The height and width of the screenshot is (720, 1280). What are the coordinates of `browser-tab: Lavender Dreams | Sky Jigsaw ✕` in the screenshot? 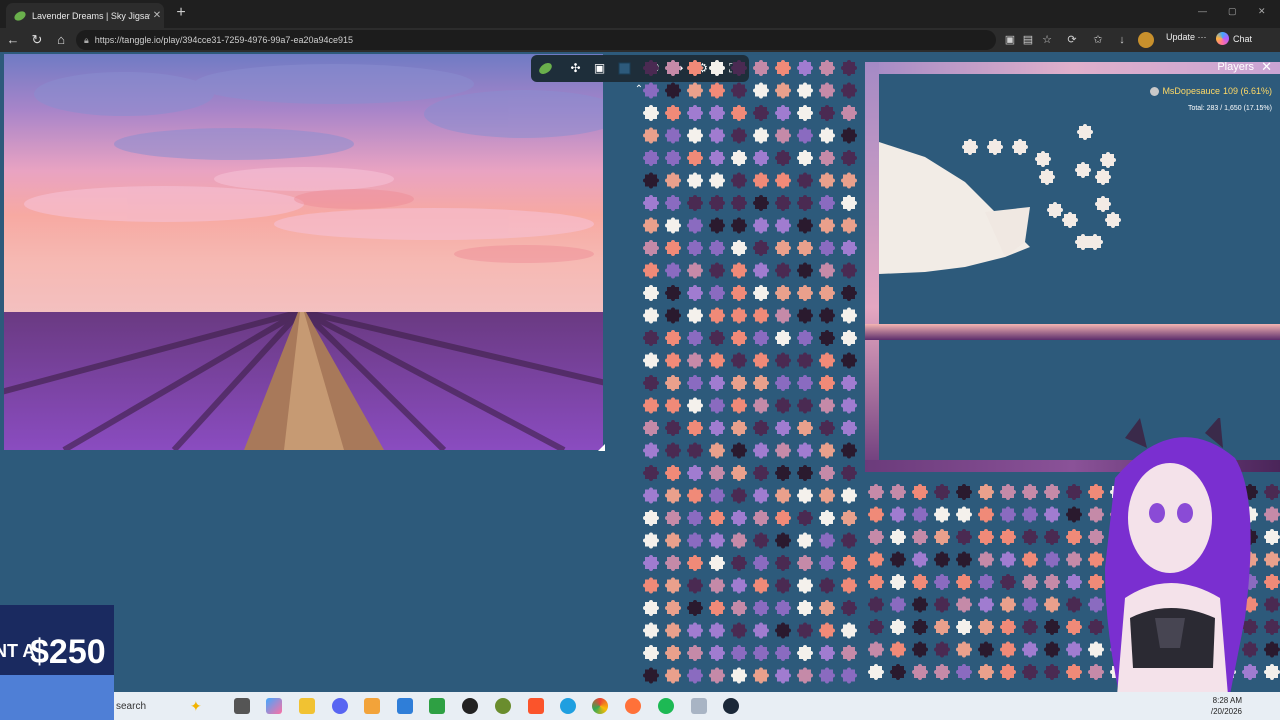 It's located at (85, 15).